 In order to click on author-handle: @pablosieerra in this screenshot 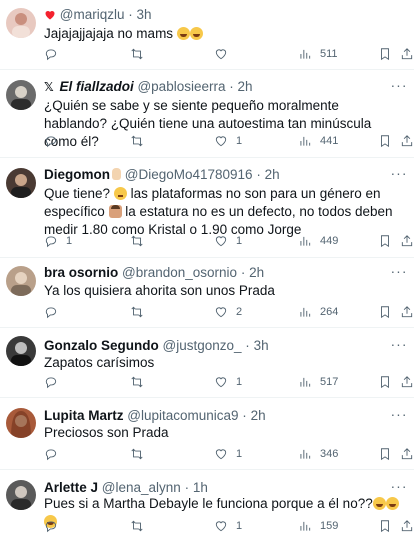, I will do `click(181, 86)`.